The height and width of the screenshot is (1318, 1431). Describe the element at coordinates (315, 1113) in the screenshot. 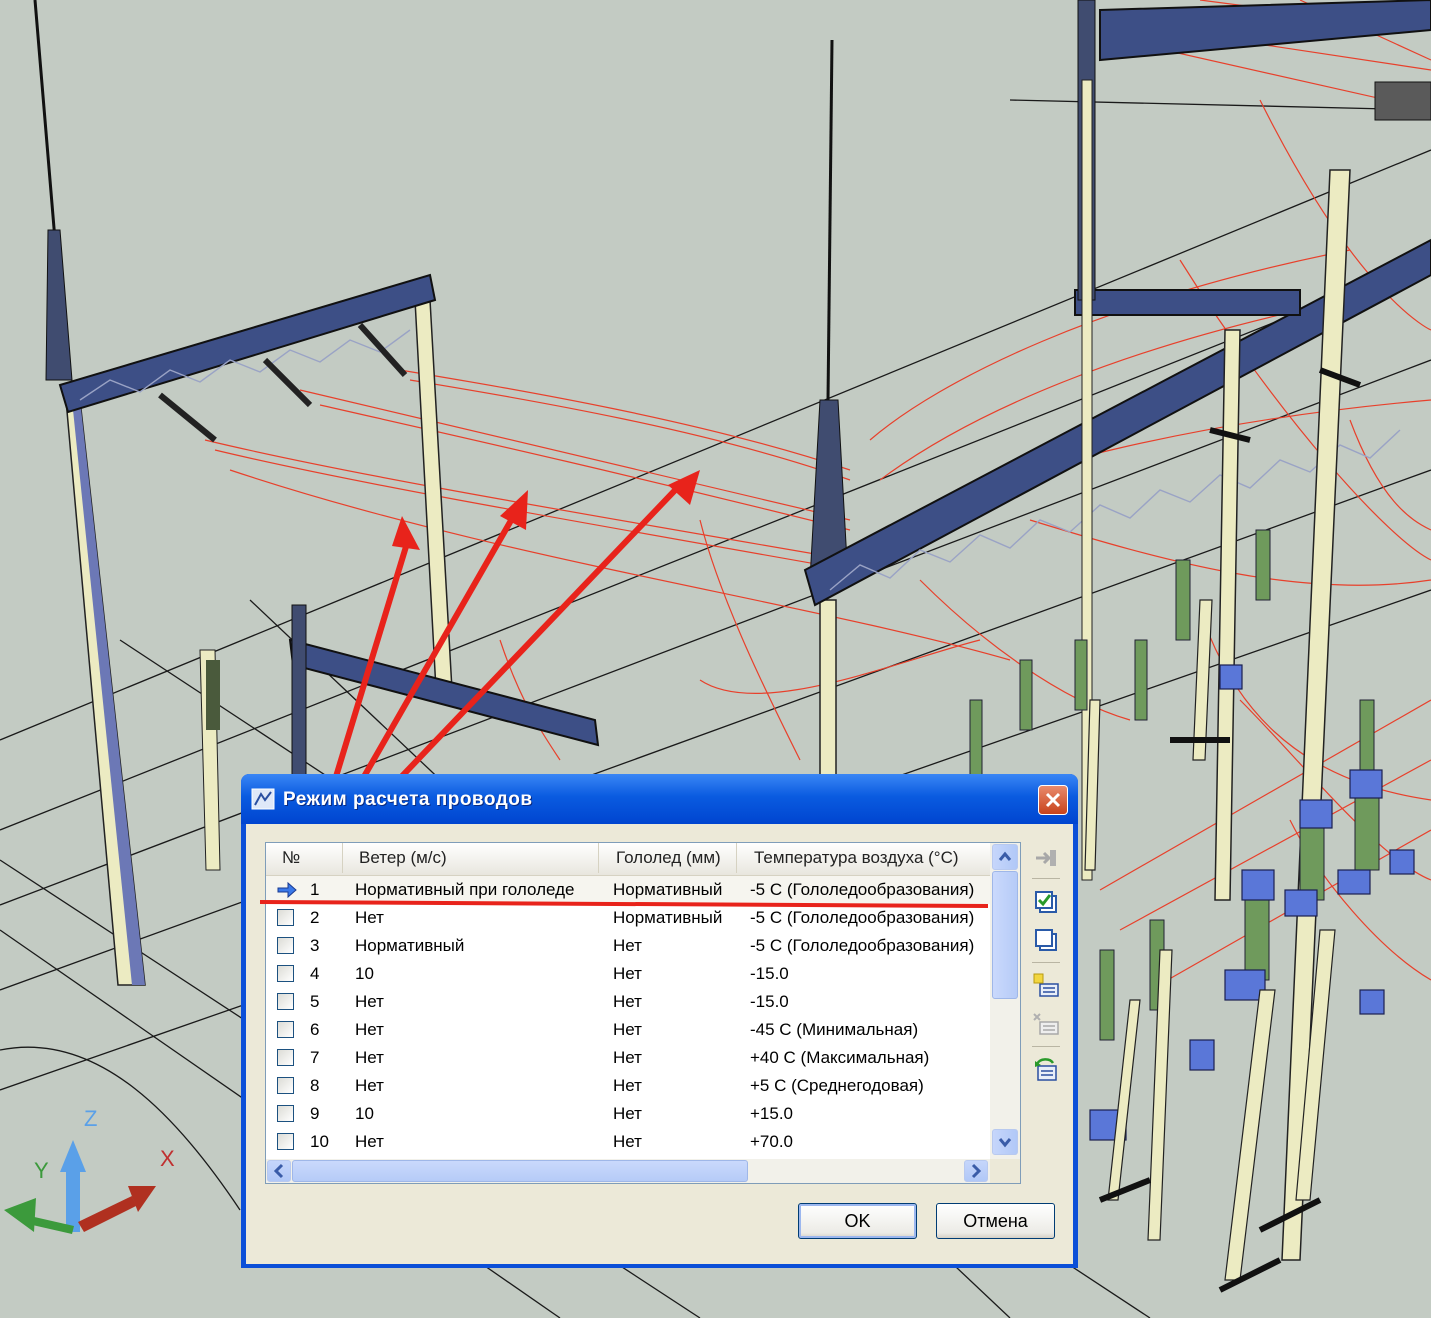

I see `row-number: 9` at that location.